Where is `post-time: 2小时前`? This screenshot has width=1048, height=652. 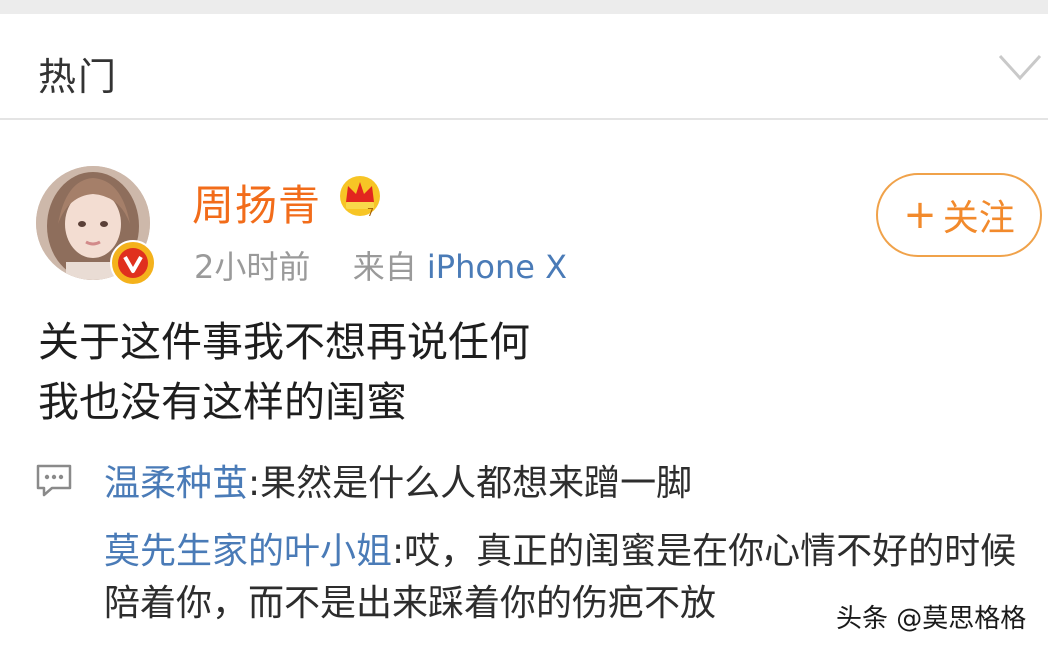
post-time: 2小时前 is located at coordinates (252, 267).